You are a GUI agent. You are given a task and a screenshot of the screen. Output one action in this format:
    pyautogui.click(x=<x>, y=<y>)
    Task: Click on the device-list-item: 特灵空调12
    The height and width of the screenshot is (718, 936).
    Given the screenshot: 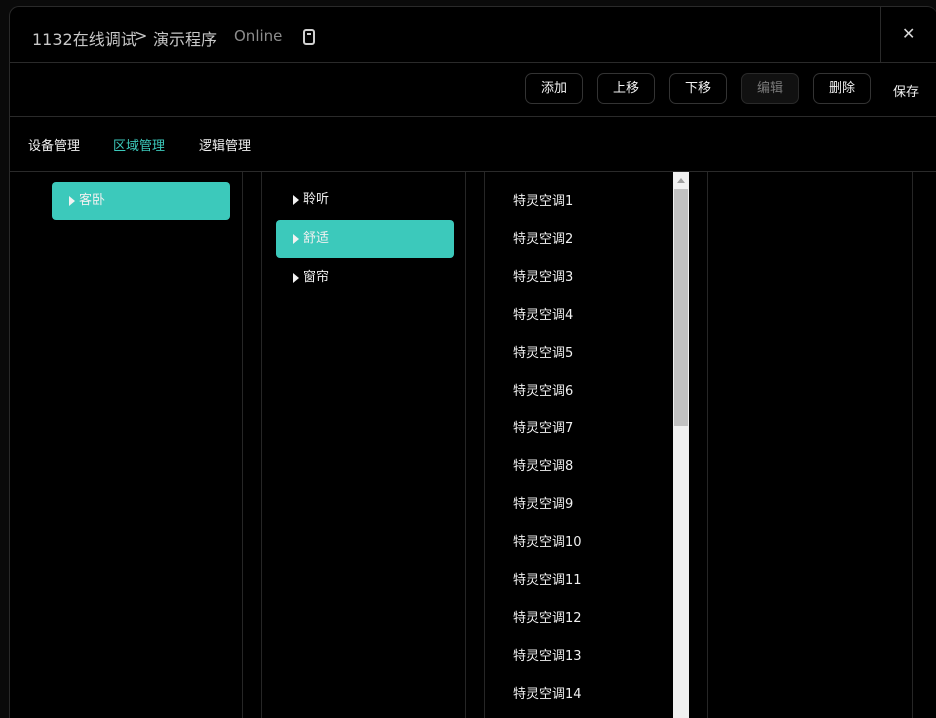 What is the action you would take?
    pyautogui.click(x=547, y=616)
    